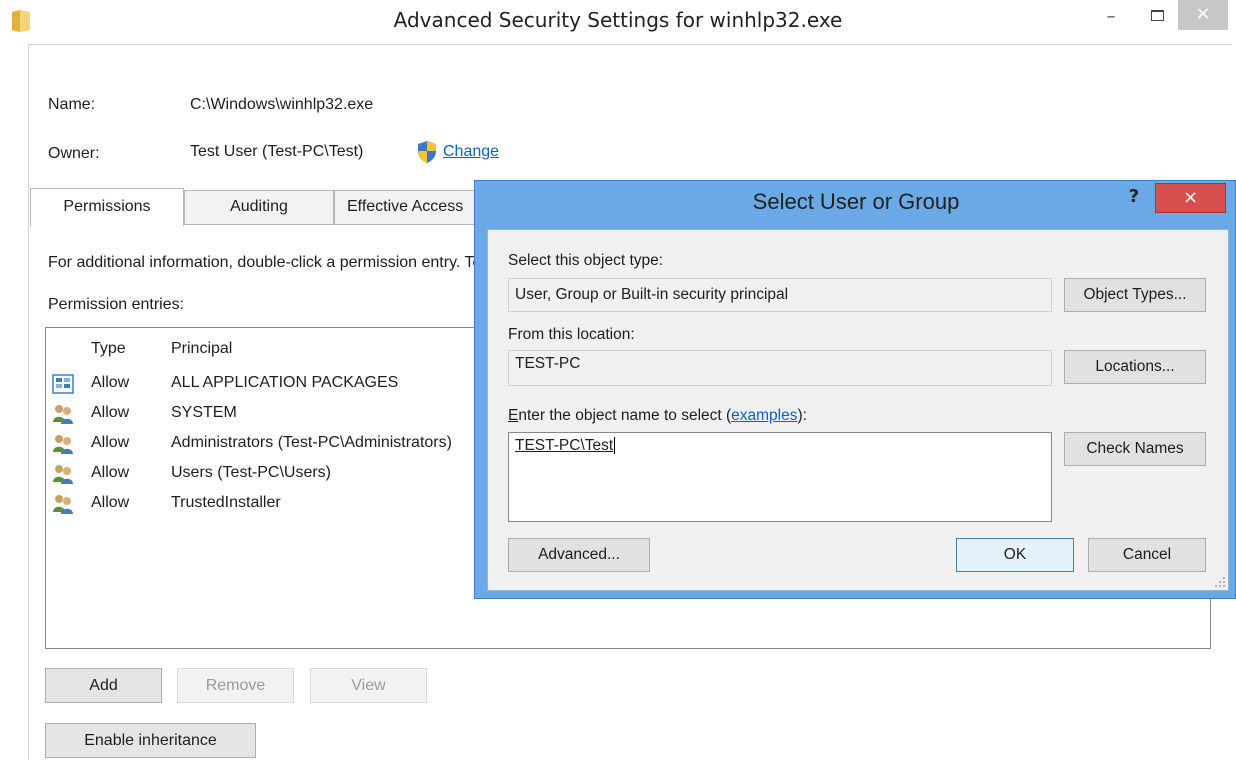 Image resolution: width=1236 pixels, height=760 pixels. I want to click on row-principal: ALL APPLICATION PACKAGES, so click(285, 382).